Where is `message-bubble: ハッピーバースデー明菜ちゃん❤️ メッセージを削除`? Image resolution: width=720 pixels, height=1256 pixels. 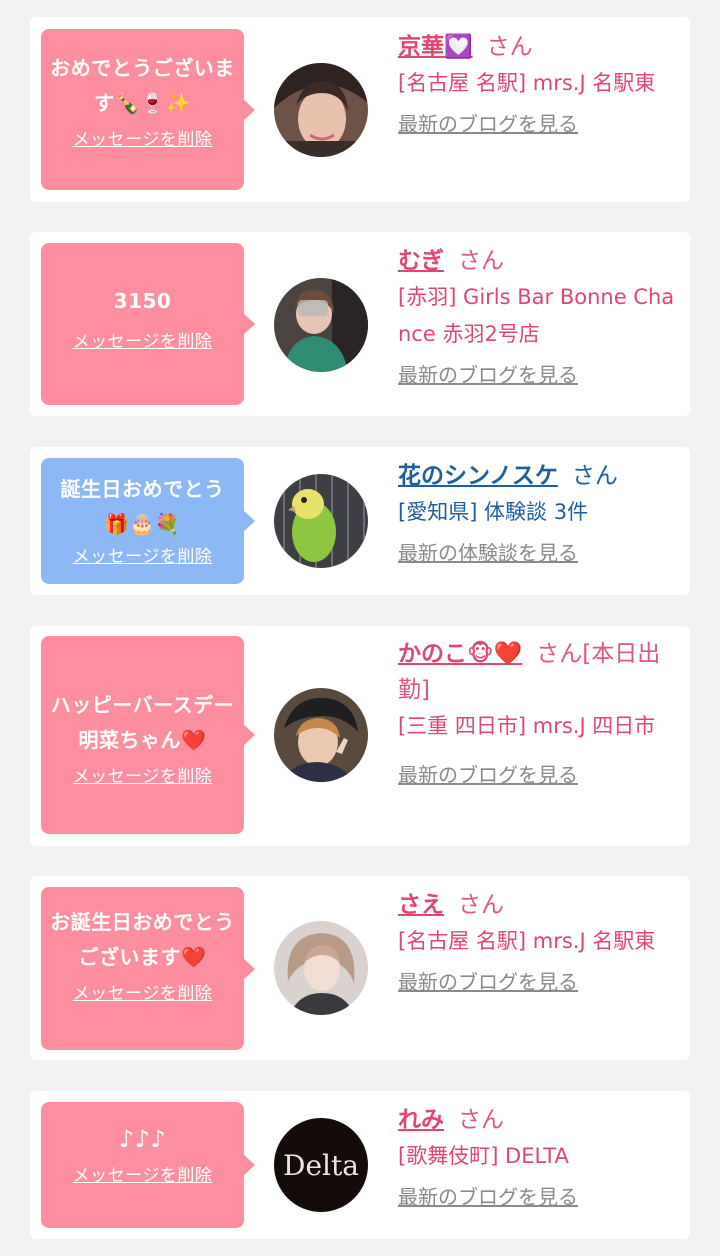
message-bubble: ハッピーバースデー明菜ちゃん❤️ メッセージを削除 is located at coordinates (148, 735).